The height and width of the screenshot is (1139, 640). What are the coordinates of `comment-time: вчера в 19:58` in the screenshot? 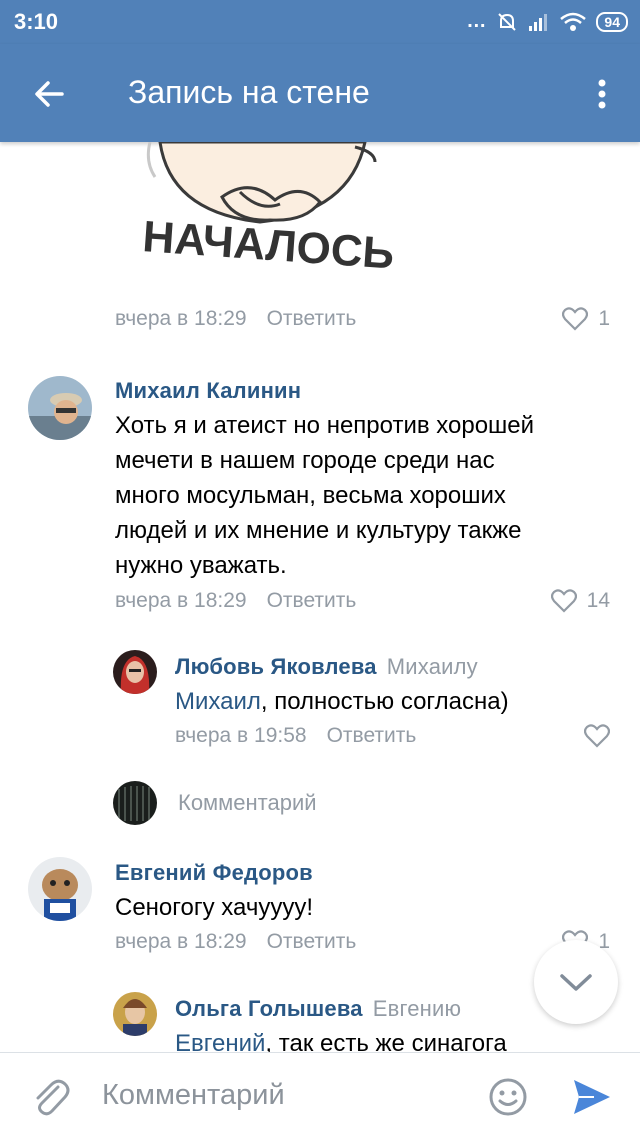 It's located at (241, 735).